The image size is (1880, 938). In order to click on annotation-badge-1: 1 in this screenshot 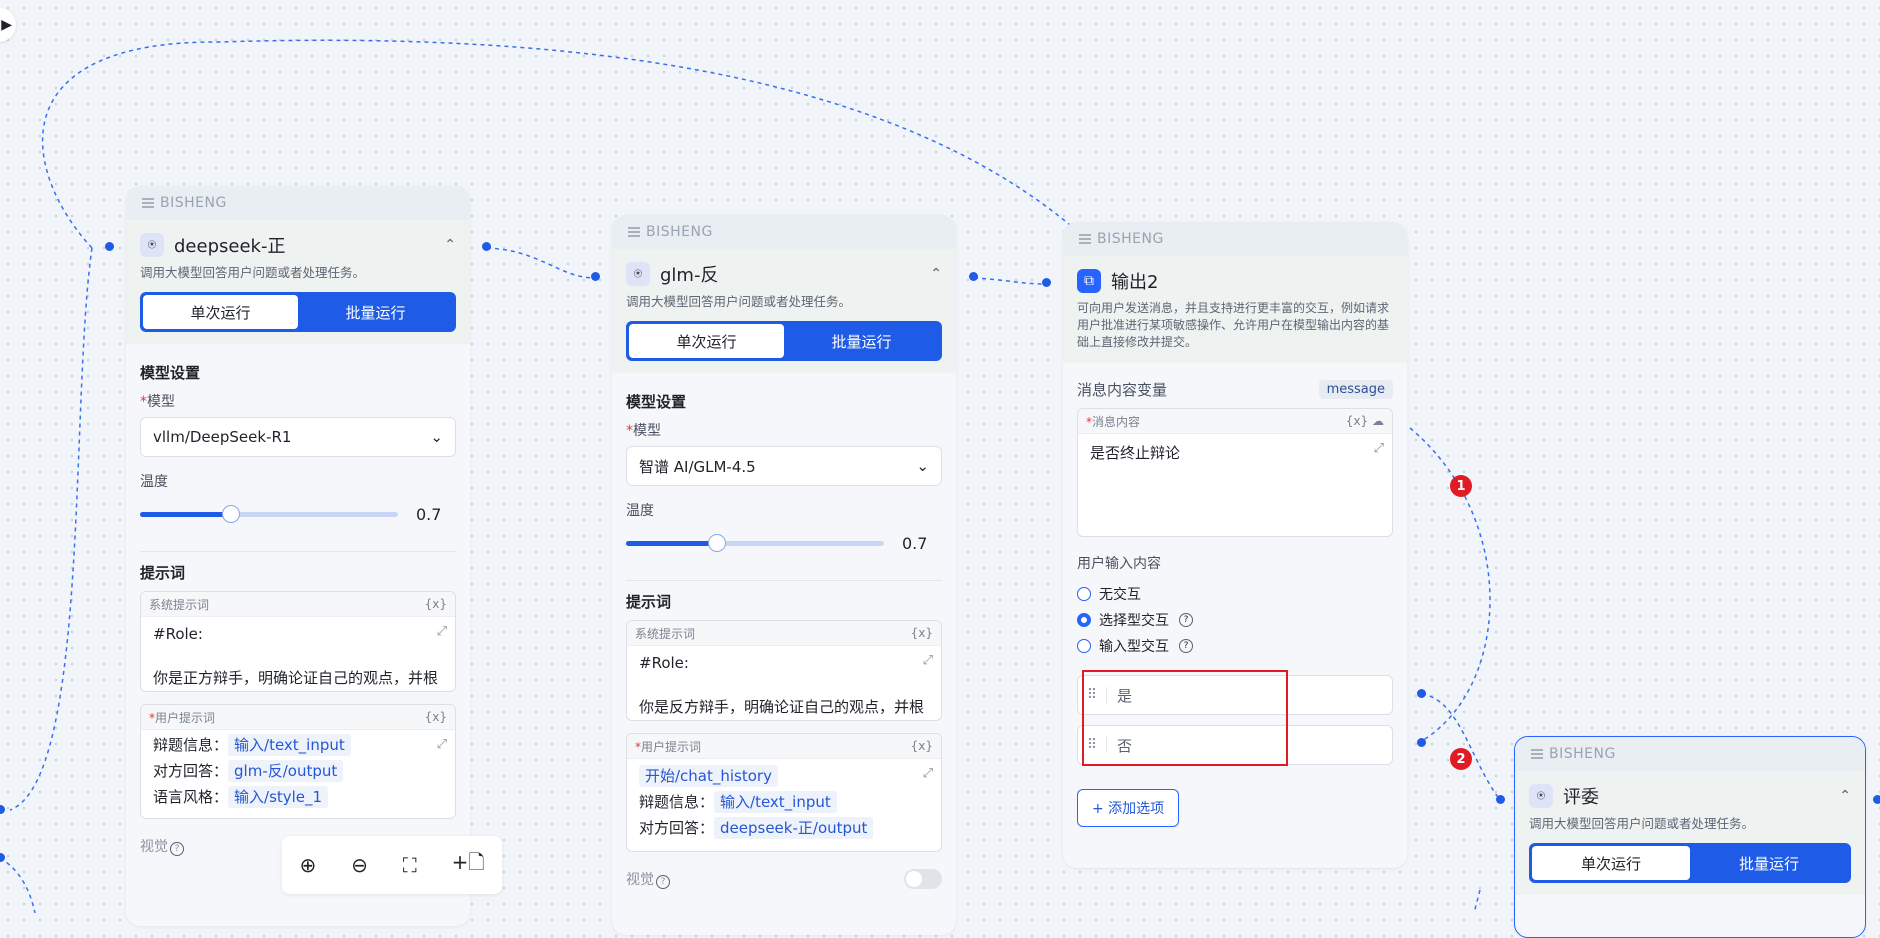, I will do `click(1461, 486)`.